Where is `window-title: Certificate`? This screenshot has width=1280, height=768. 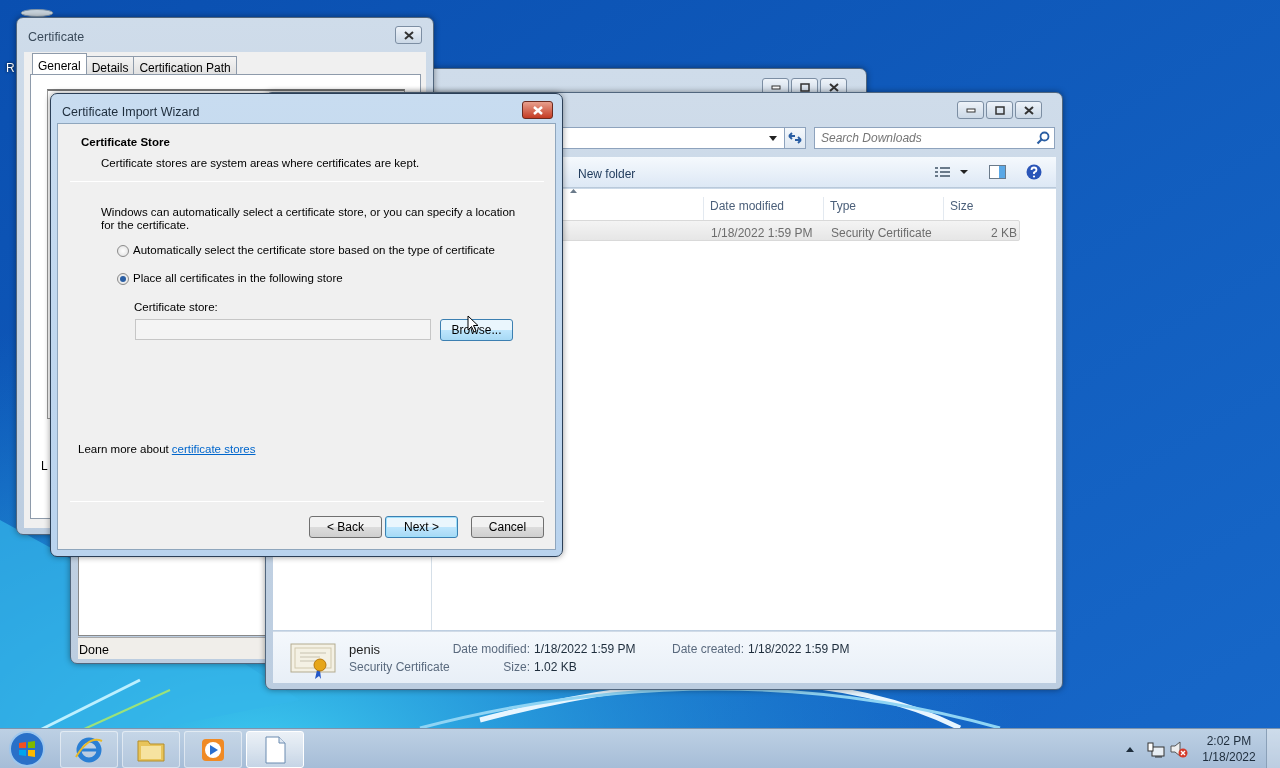
window-title: Certificate is located at coordinates (56, 37).